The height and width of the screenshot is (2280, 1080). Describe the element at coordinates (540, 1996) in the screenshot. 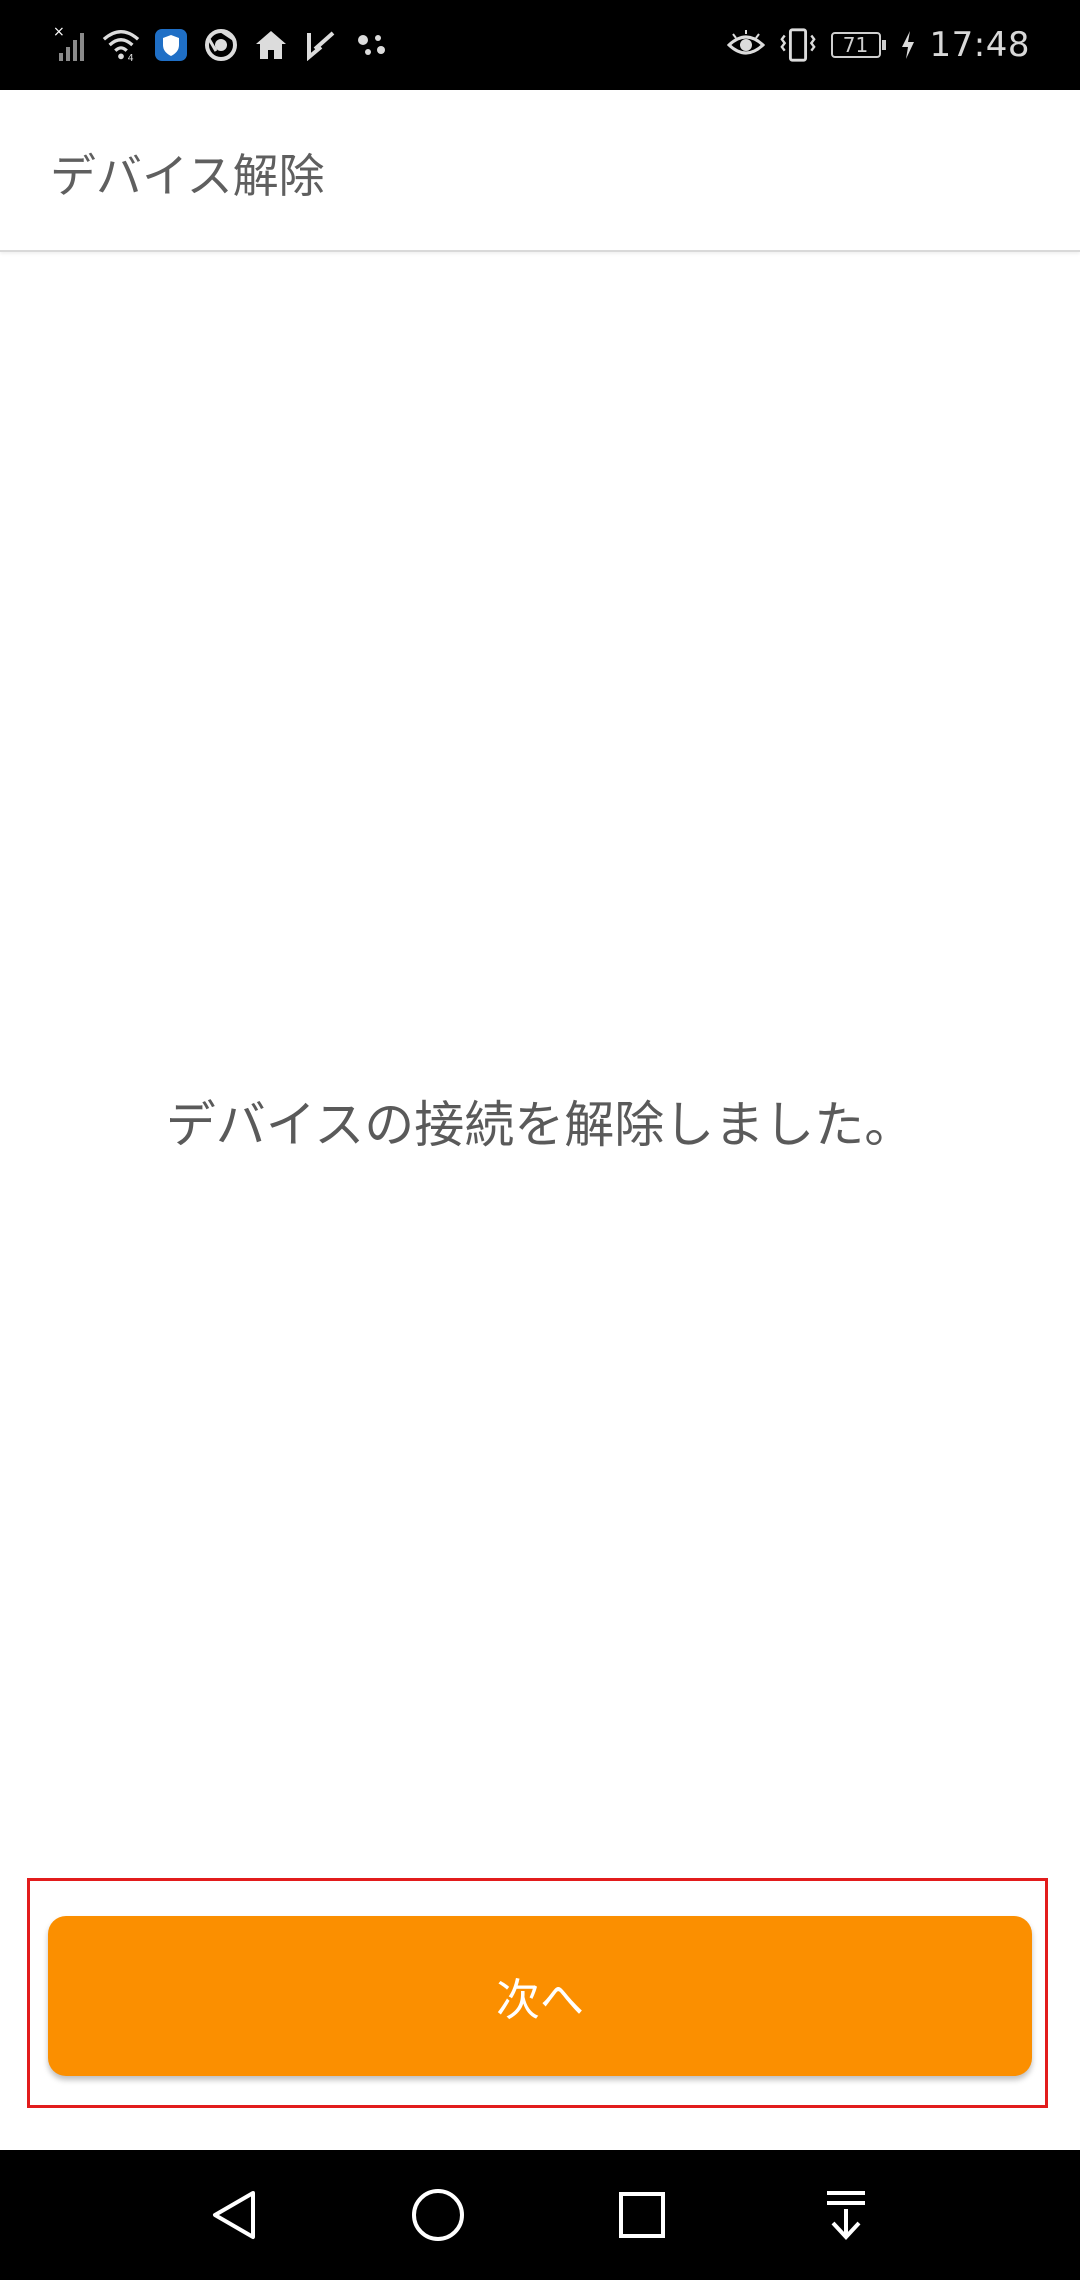

I see `next-button: 次へ` at that location.